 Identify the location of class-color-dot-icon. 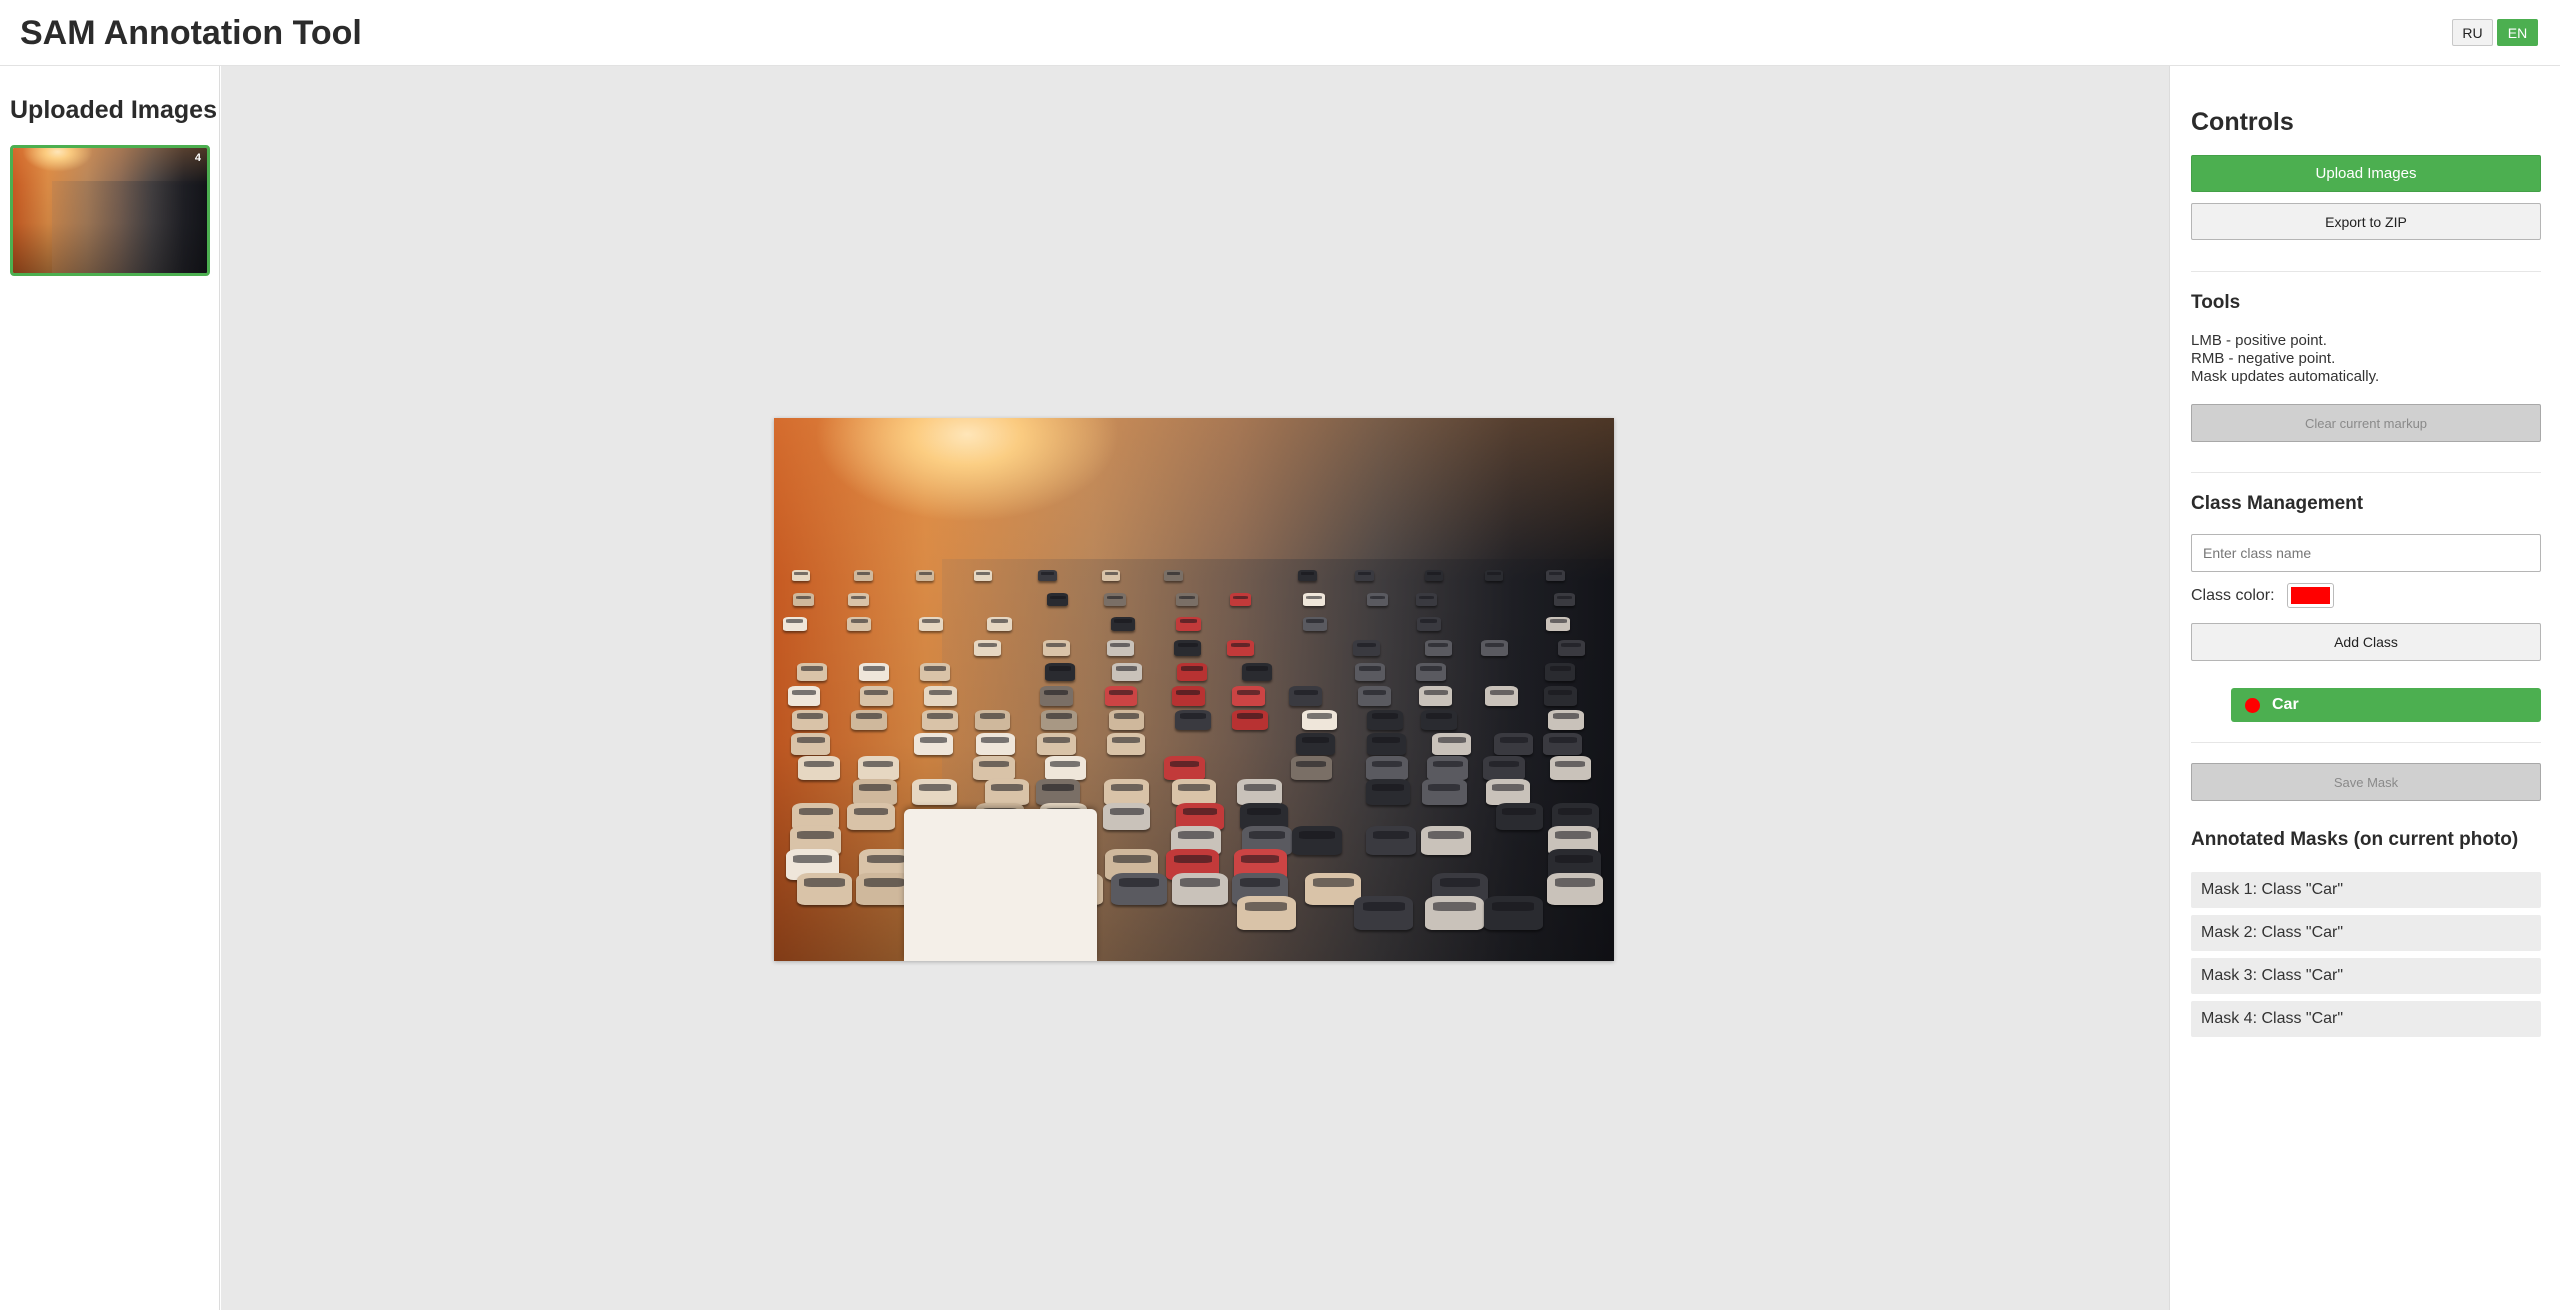
(2252, 705).